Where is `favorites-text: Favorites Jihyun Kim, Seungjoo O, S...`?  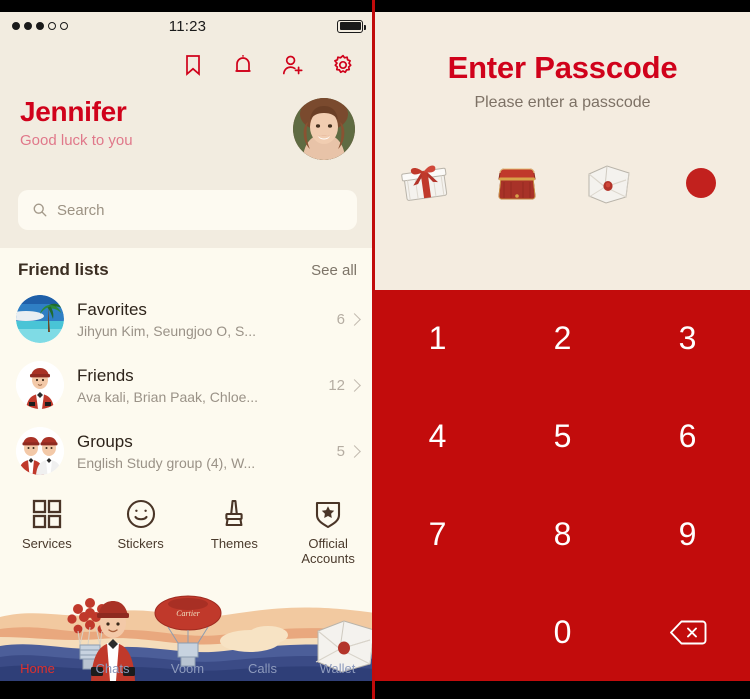
favorites-text: Favorites Jihyun Kim, Seungjoo O, S... is located at coordinates (200, 318).